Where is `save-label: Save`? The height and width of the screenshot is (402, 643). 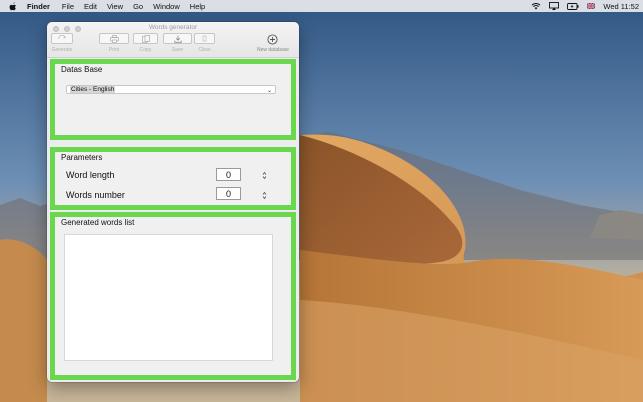 save-label: Save is located at coordinates (177, 50).